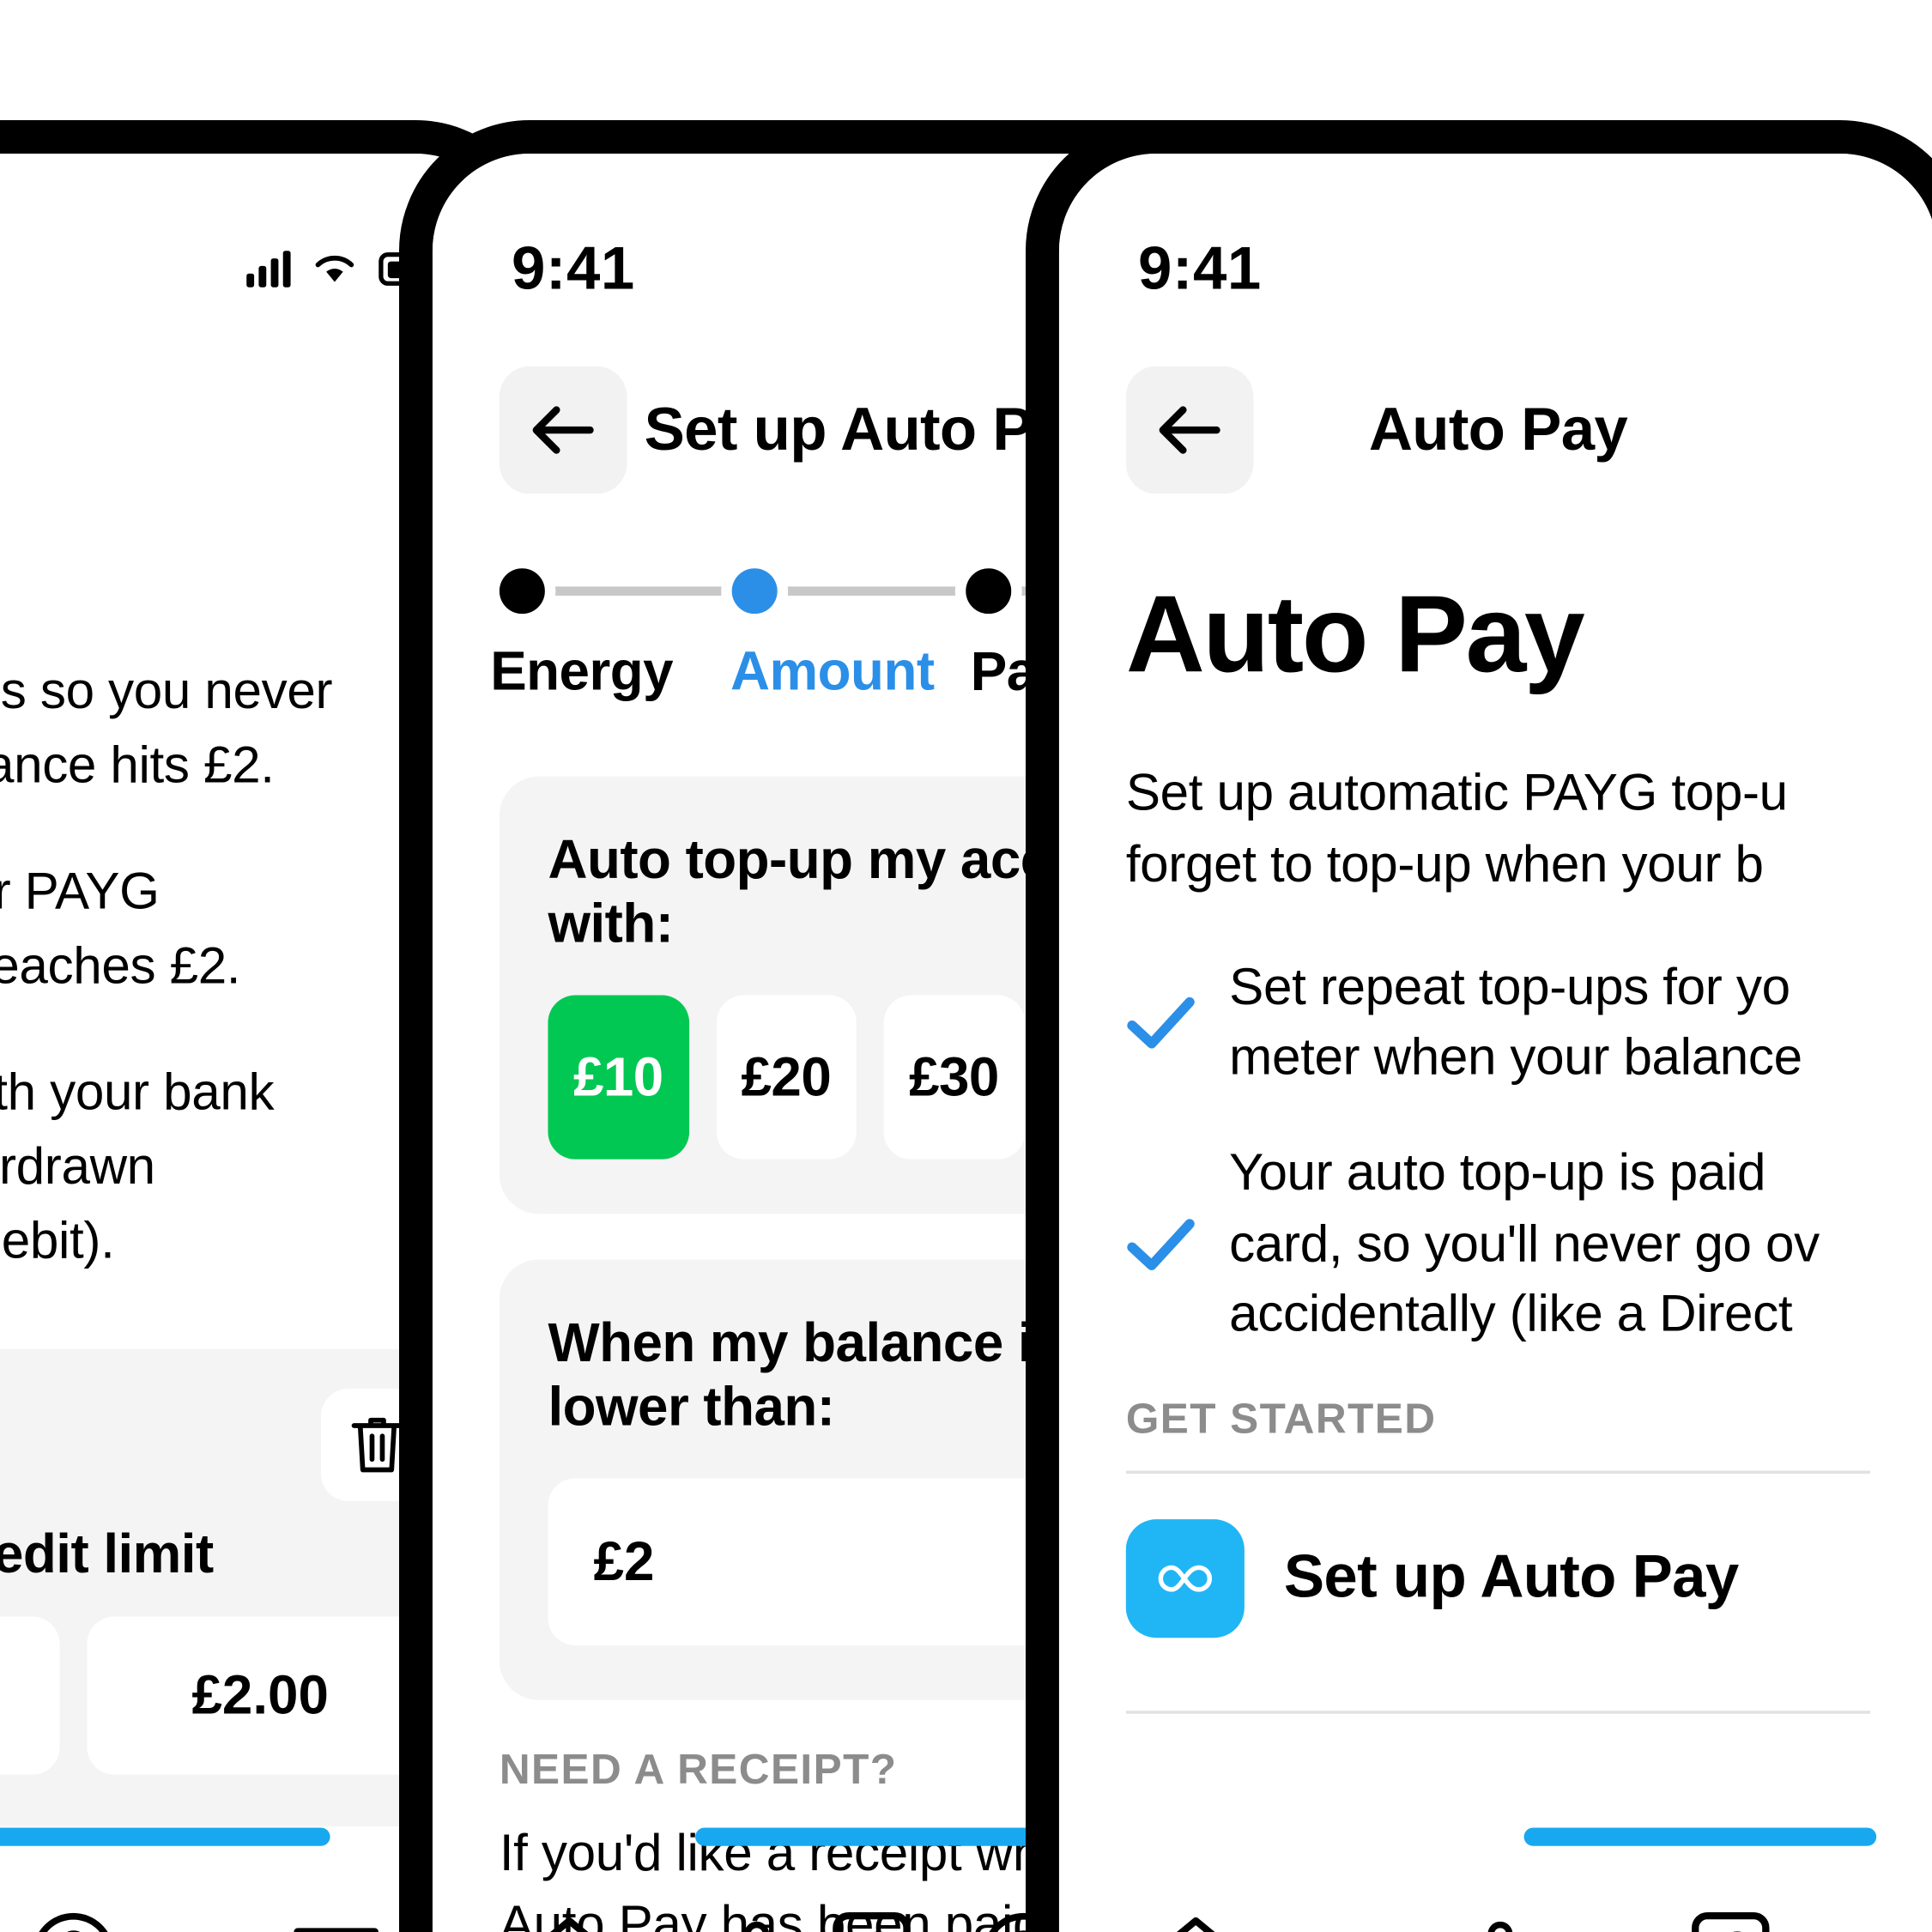 The image size is (1932, 1932). I want to click on wifi-icon, so click(335, 269).